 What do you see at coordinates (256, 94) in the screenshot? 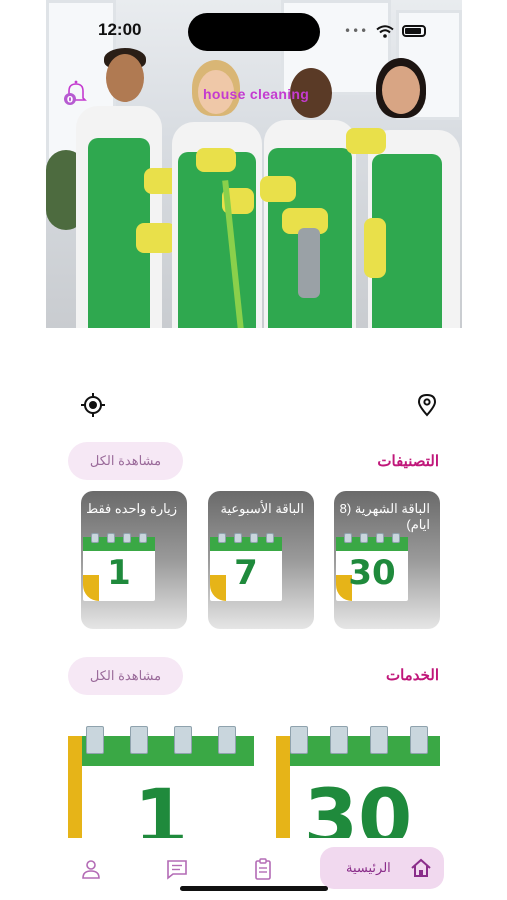
I see `brand-title: house cleaning` at bounding box center [256, 94].